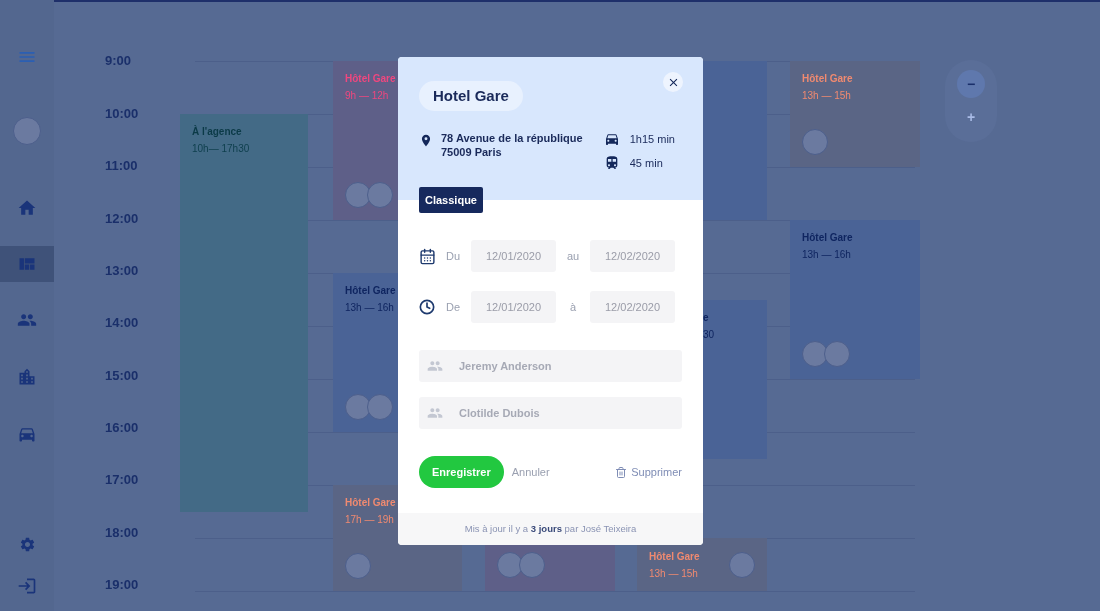 The width and height of the screenshot is (1100, 611). What do you see at coordinates (118, 61) in the screenshot?
I see `hour-label: 9:00` at bounding box center [118, 61].